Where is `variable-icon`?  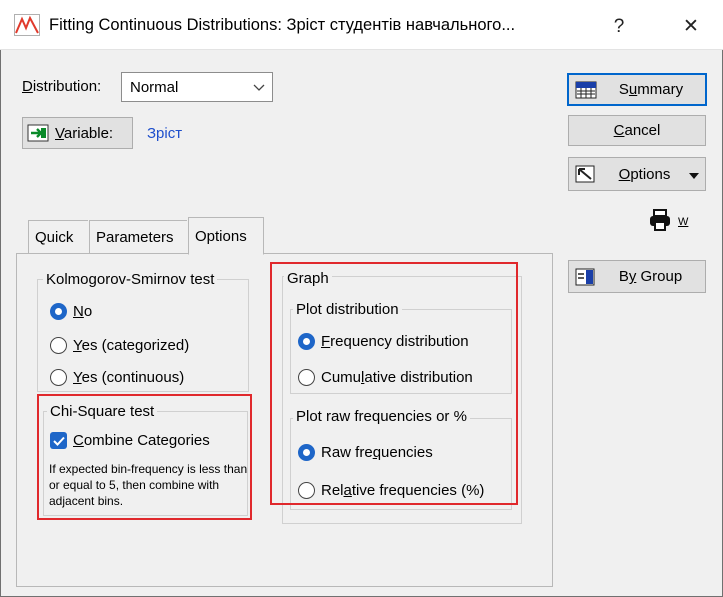
variable-icon is located at coordinates (38, 133).